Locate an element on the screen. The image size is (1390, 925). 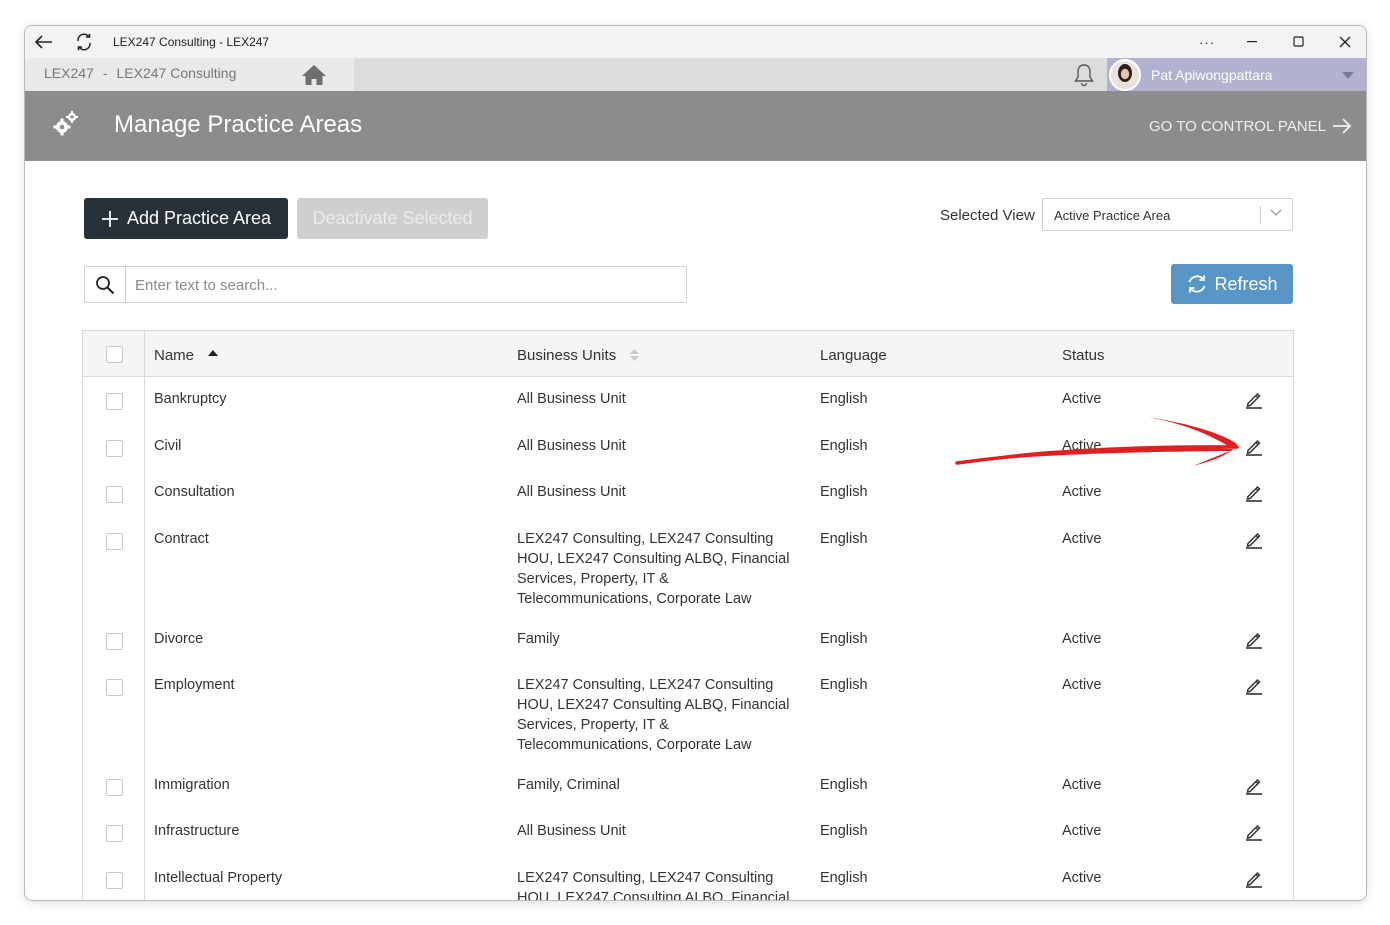
back-icon is located at coordinates (44, 42).